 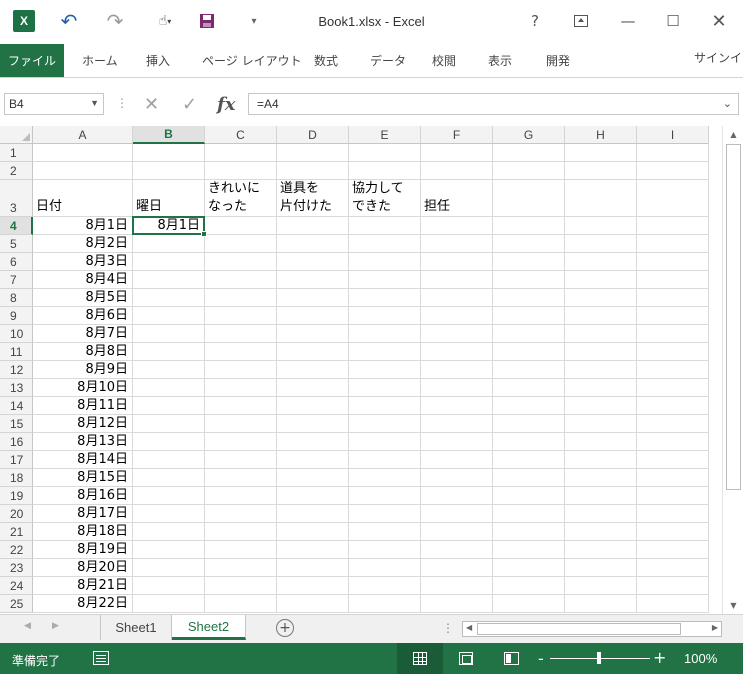 I want to click on cell-a25: 8月22日, so click(x=83, y=604).